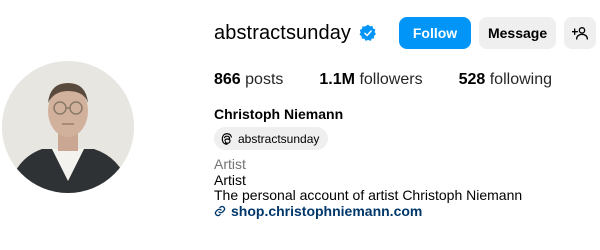 The width and height of the screenshot is (600, 250). I want to click on stat-value: 866, so click(227, 79).